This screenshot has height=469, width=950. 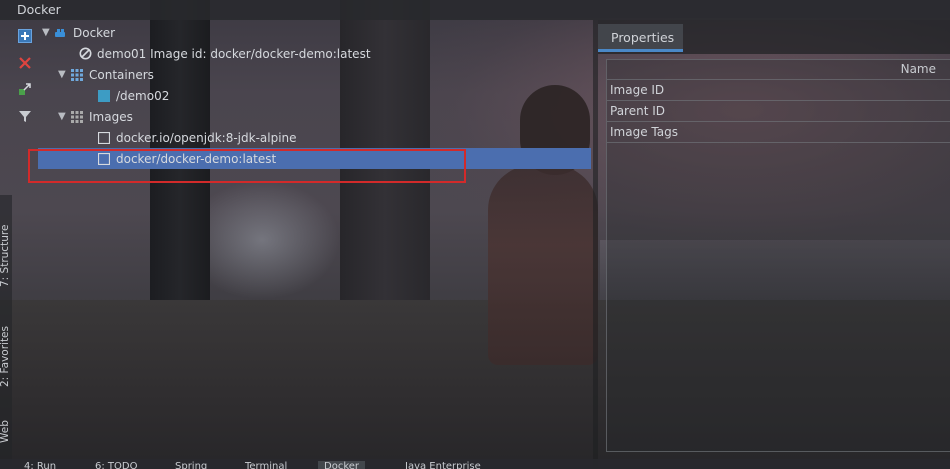 I want to click on deploy-button, so click(x=25, y=89).